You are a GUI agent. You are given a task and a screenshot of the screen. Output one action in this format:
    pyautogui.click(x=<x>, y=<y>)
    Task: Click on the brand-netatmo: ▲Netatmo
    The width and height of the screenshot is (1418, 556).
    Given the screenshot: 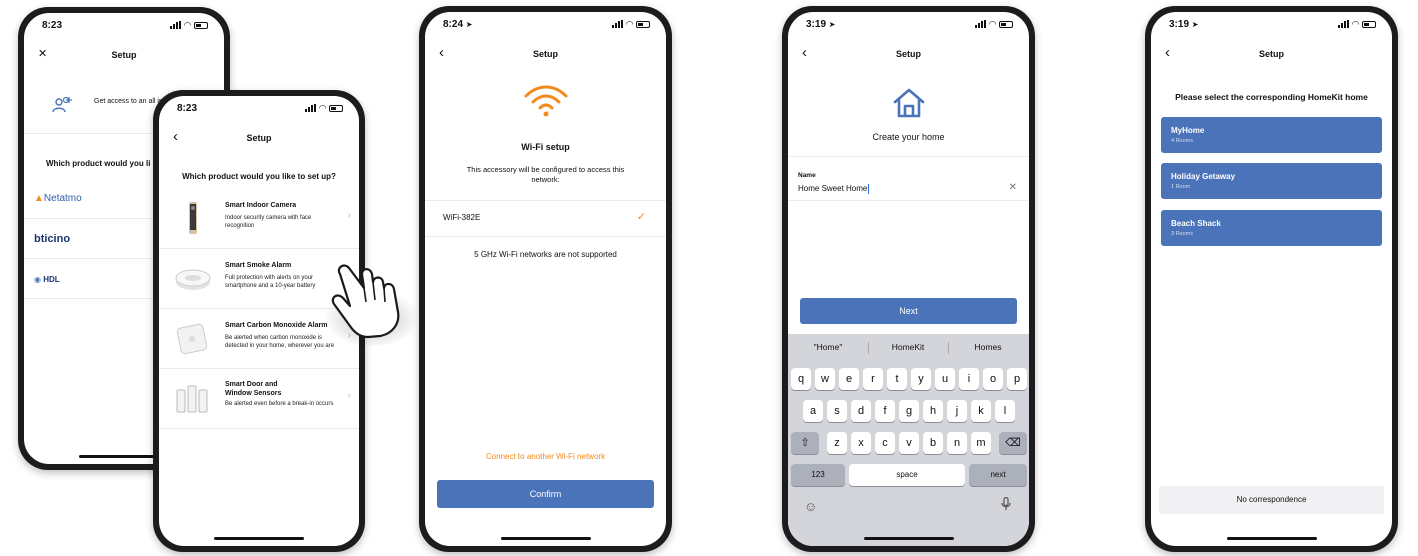 What is the action you would take?
    pyautogui.click(x=58, y=198)
    